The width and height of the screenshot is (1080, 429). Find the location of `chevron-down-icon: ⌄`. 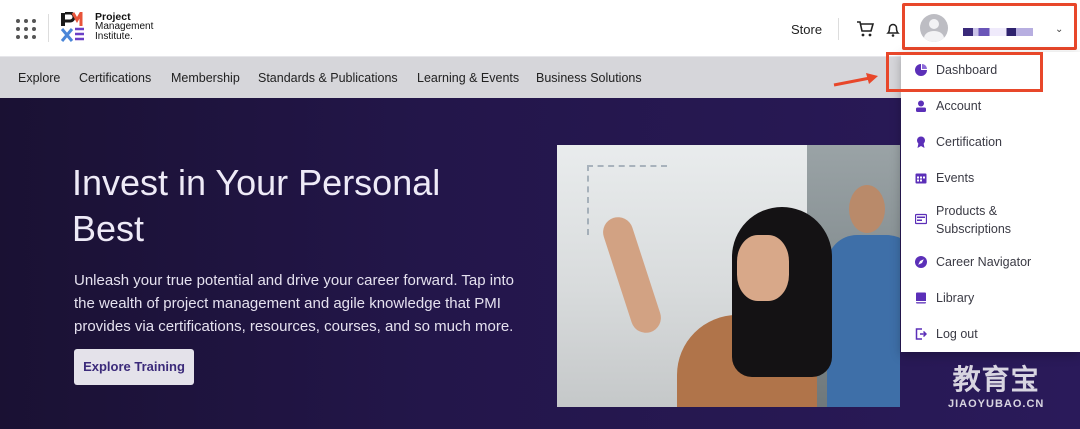

chevron-down-icon: ⌄ is located at coordinates (1059, 29).